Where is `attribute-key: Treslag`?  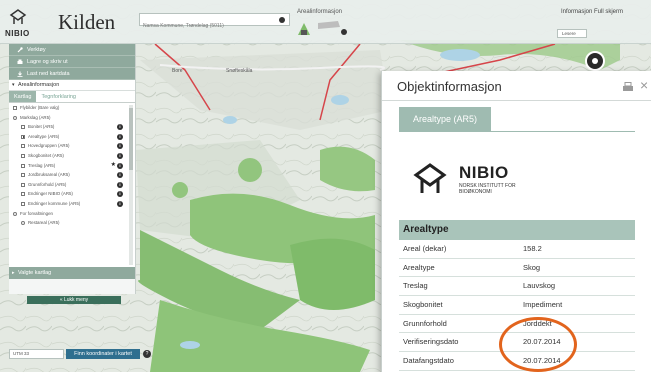
attribute-key: Treslag is located at coordinates (415, 286).